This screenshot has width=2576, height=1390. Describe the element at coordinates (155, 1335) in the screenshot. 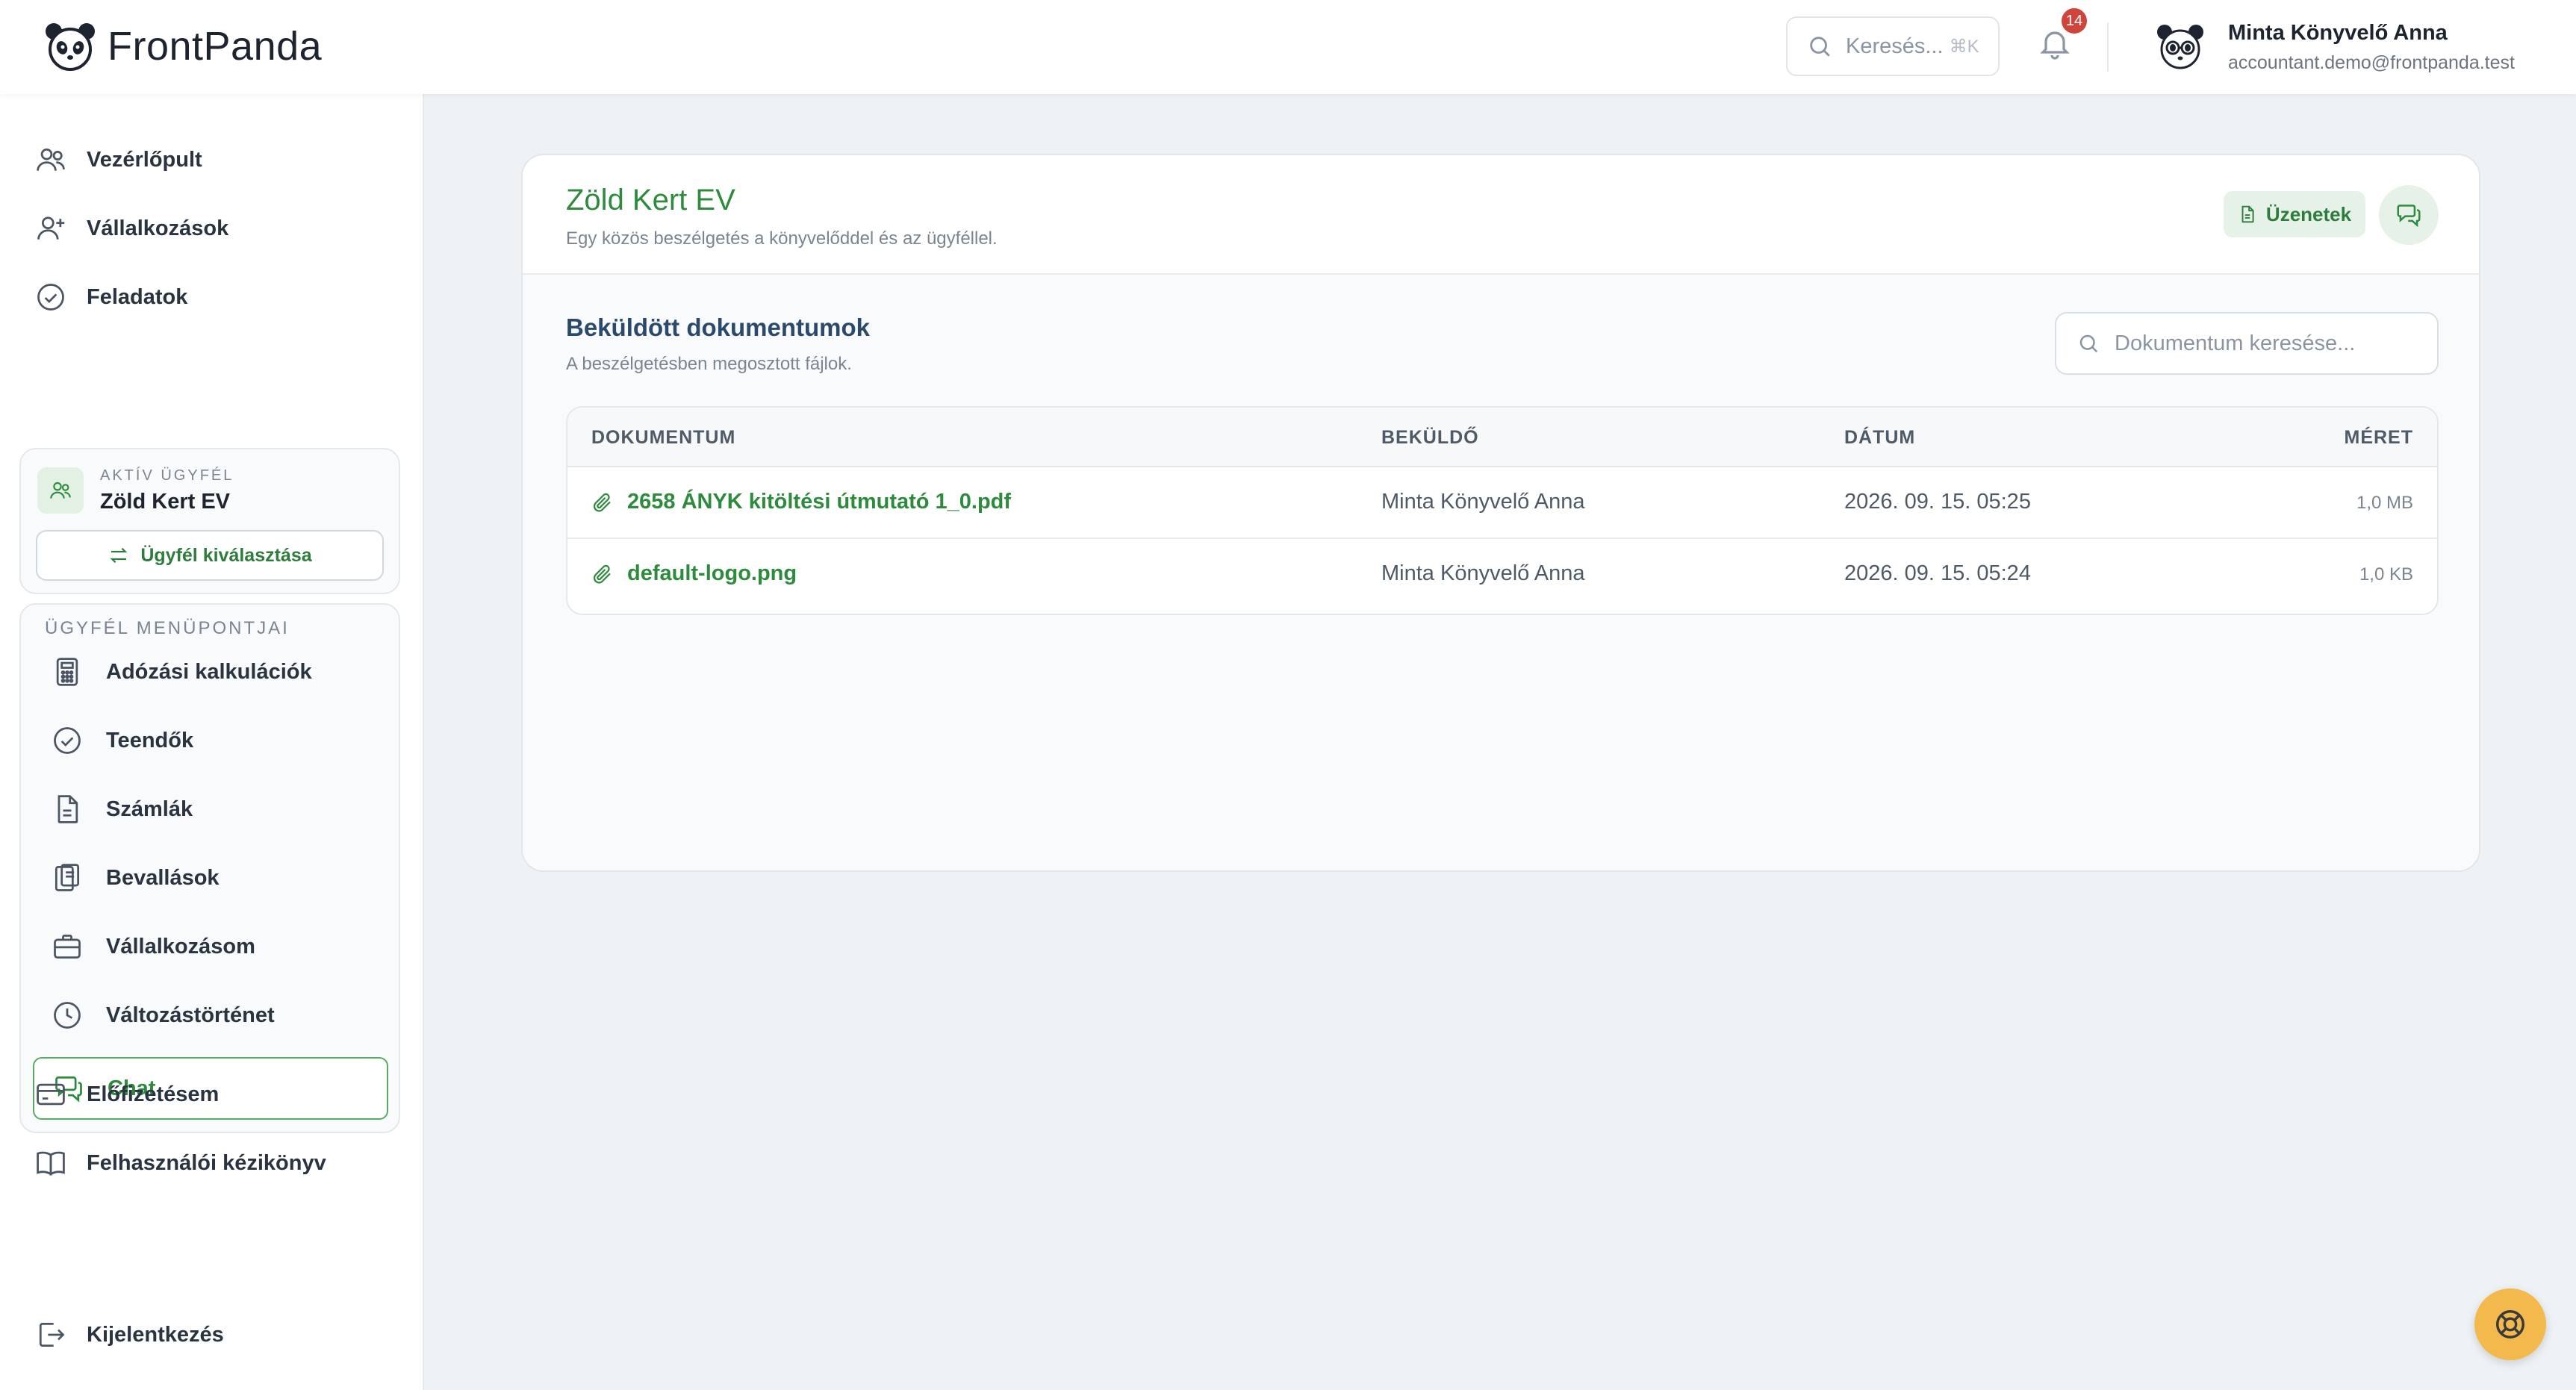

I see `logout-label: Kijelentkezés` at that location.